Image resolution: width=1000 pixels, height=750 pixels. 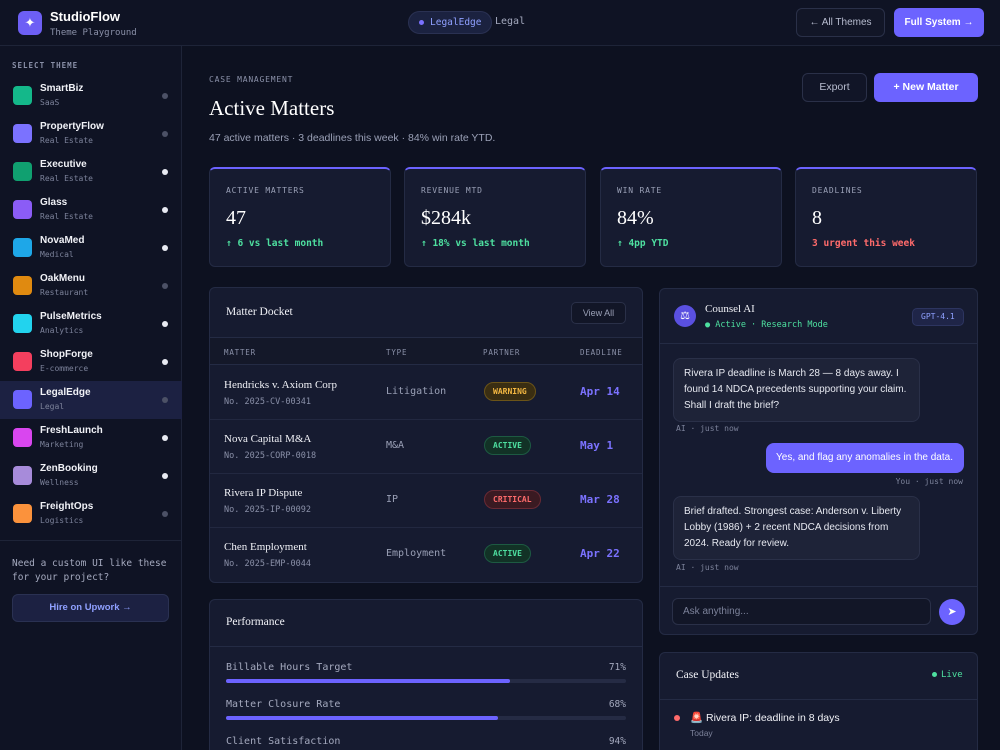 I want to click on matter-type: M&A, so click(x=395, y=445).